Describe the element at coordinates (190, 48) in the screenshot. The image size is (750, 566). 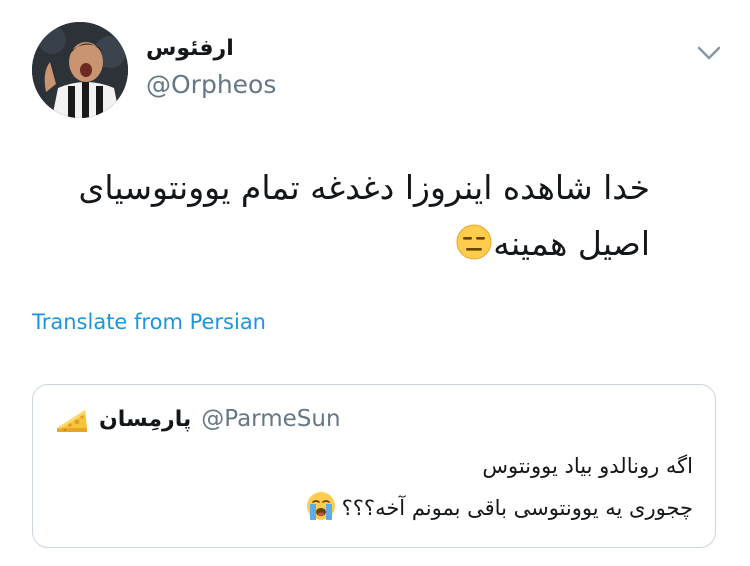
I see `author-display-name: ارفئوس` at that location.